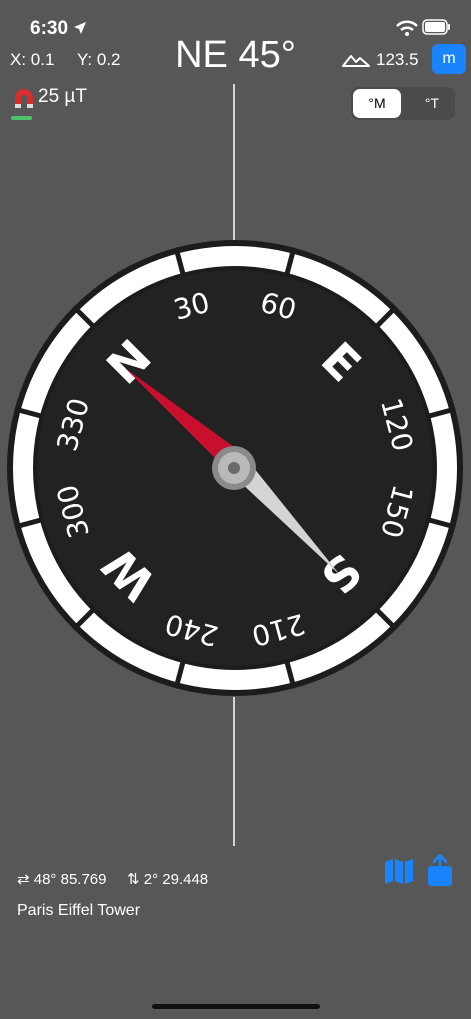  What do you see at coordinates (436, 27) in the screenshot?
I see `battery-icon` at bounding box center [436, 27].